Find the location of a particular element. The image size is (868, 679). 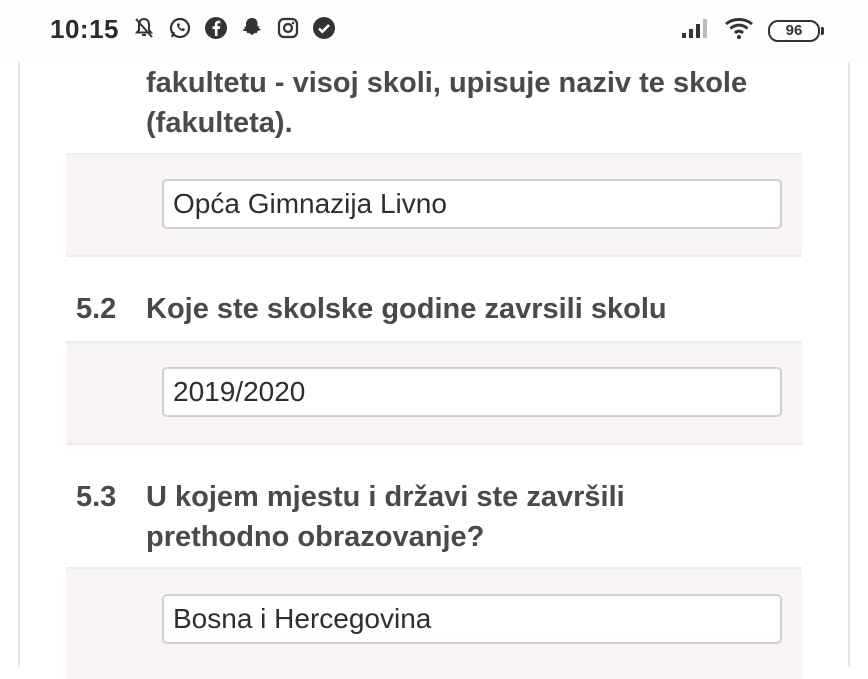

instagram-icon is located at coordinates (288, 28).